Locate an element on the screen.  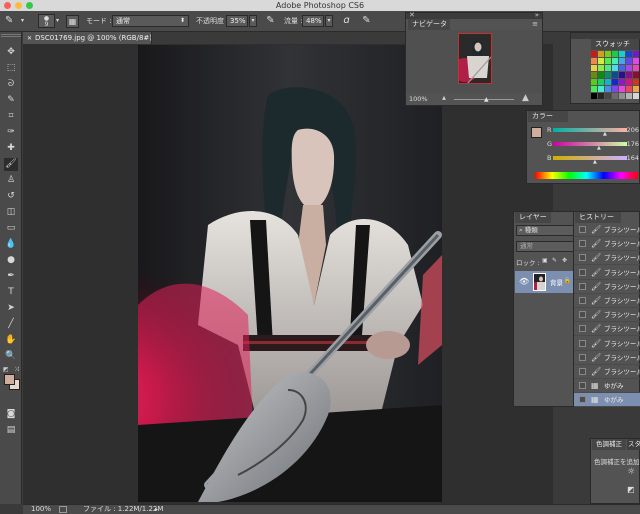
lock-brush-icon: ✎ is located at coordinates (554, 260).